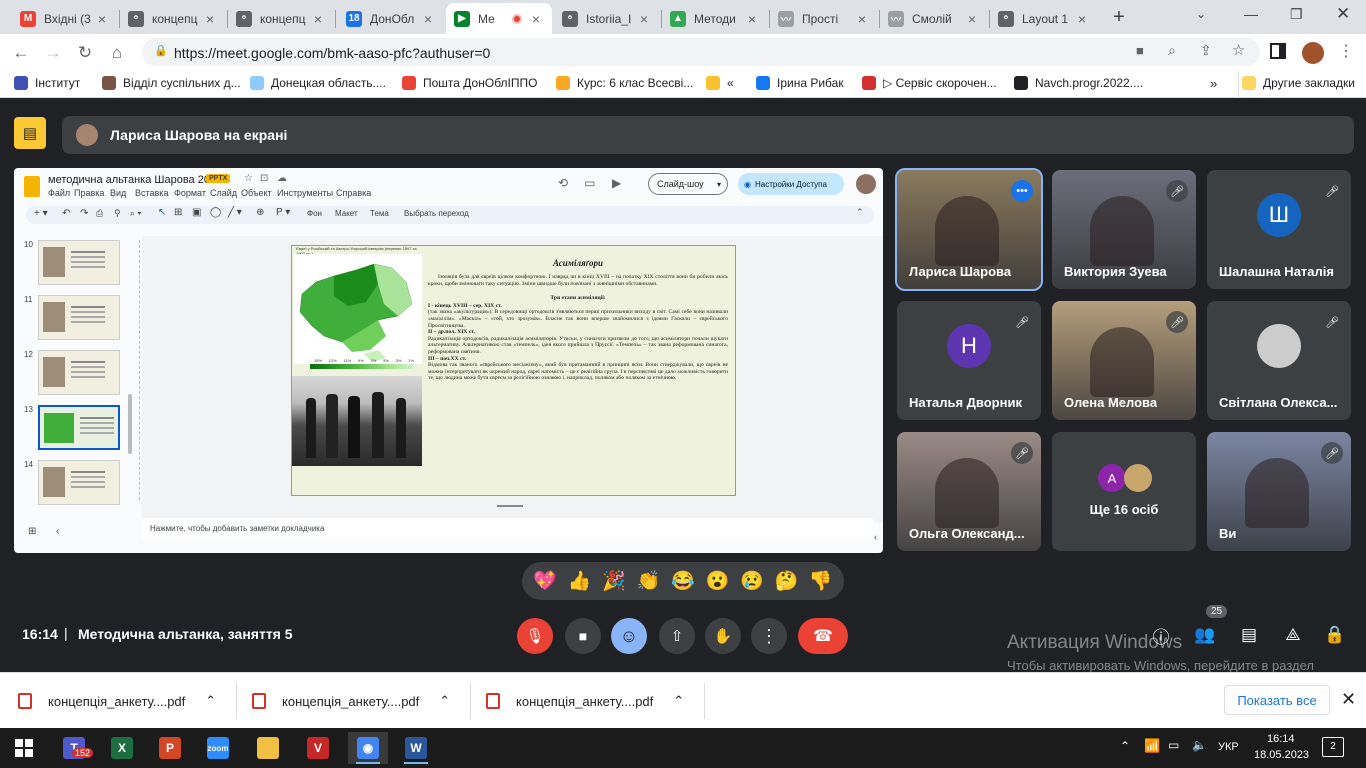  What do you see at coordinates (117, 213) in the screenshot?
I see `paint-format-icon: ⚲` at bounding box center [117, 213].